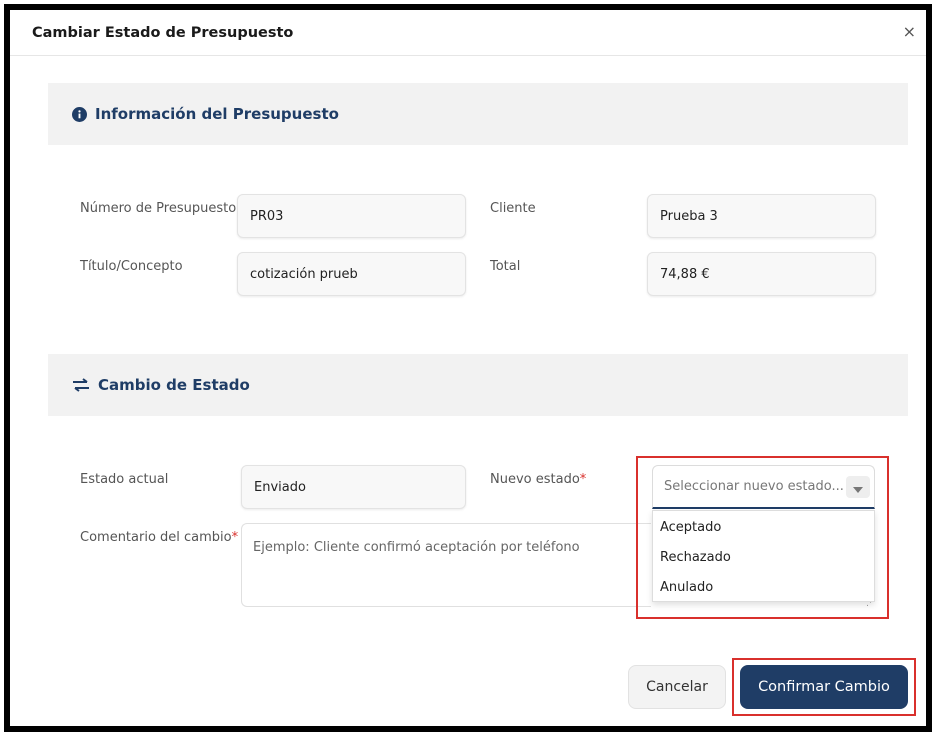  Describe the element at coordinates (163, 33) in the screenshot. I see `modal-title: Cambiar Estado de Presupuesto` at that location.